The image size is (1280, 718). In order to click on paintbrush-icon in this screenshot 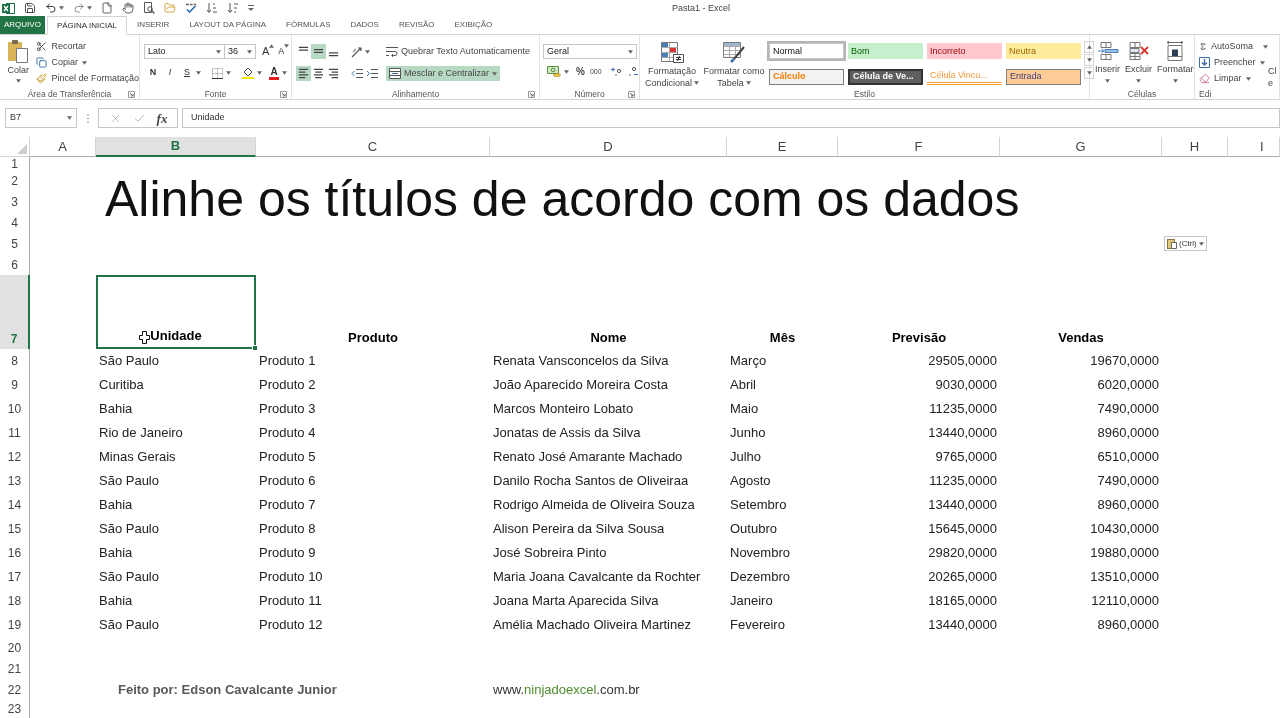, I will do `click(42, 78)`.